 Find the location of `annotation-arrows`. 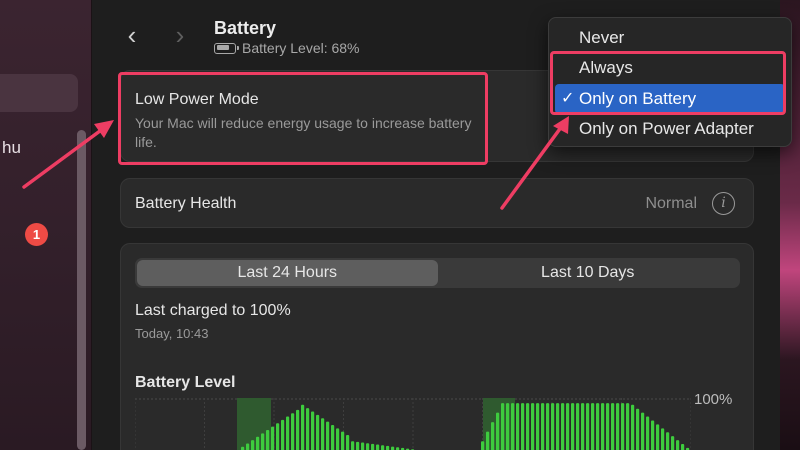

annotation-arrows is located at coordinates (295, 163).